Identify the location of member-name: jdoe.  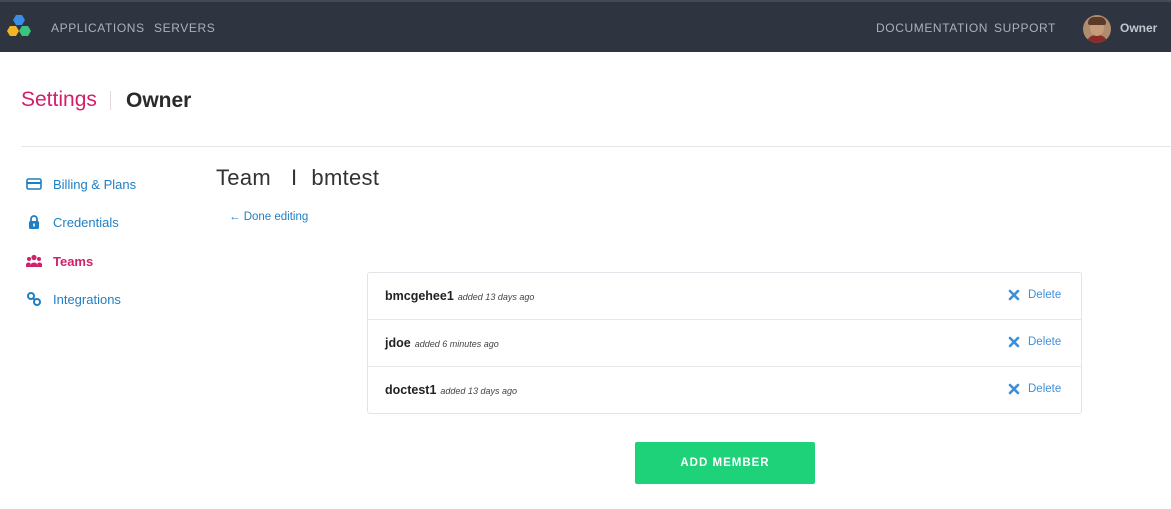
(398, 343).